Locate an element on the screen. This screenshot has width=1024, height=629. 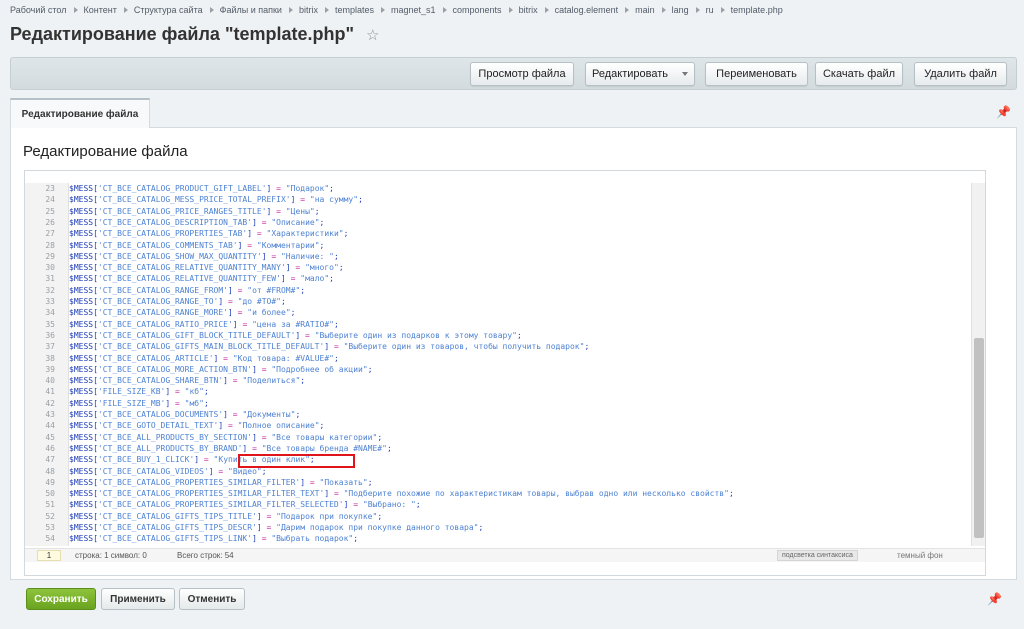
message-key: CT_BCE_CATALOG_RELATIVE_QUANTITY_MANY is located at coordinates (191, 268).